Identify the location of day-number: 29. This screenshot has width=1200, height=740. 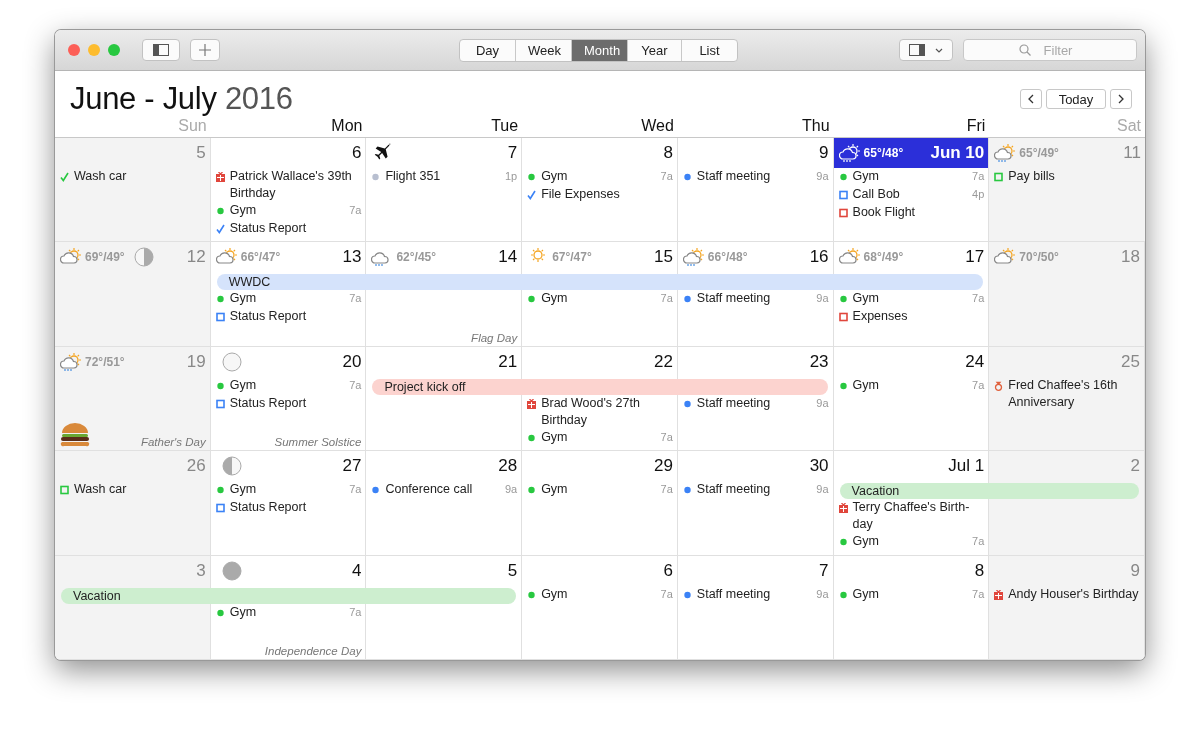
(663, 466).